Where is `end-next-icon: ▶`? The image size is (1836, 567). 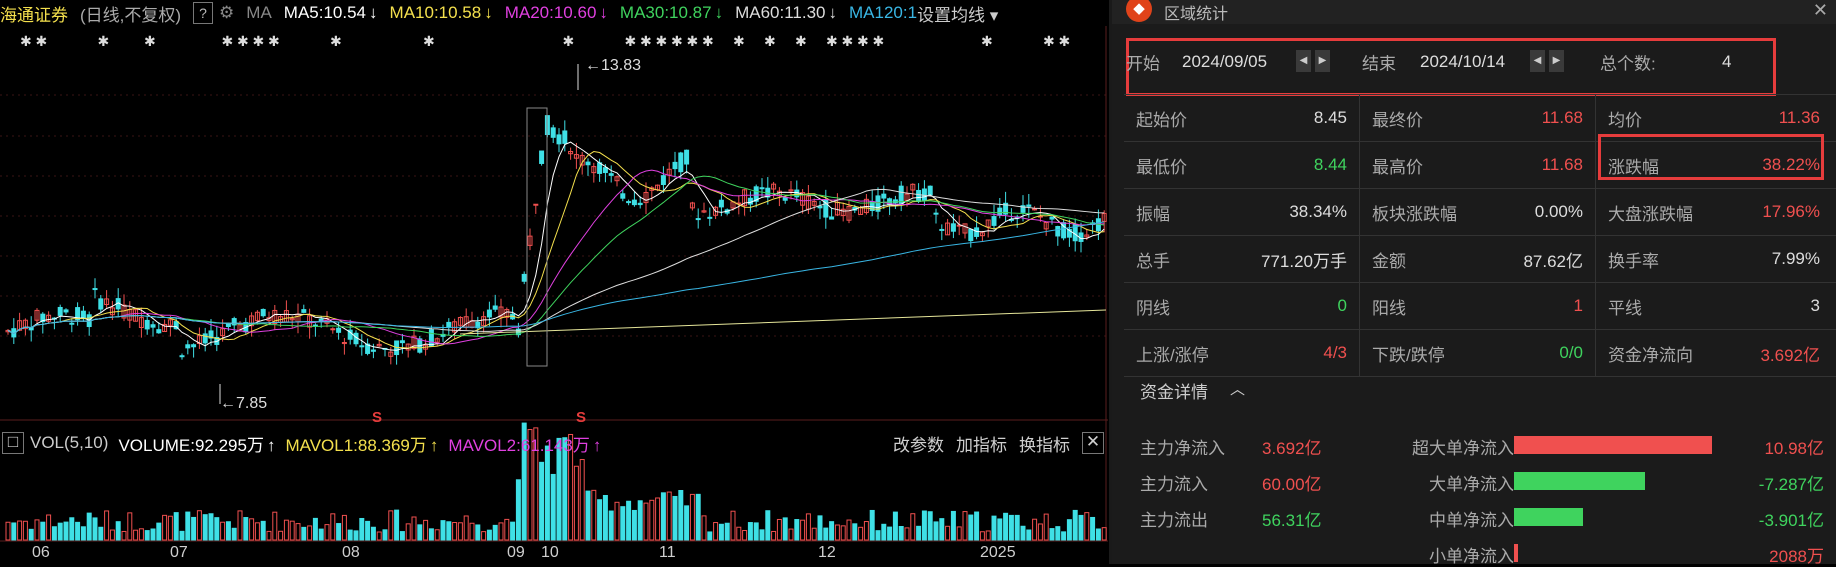
end-next-icon: ▶ is located at coordinates (1556, 61).